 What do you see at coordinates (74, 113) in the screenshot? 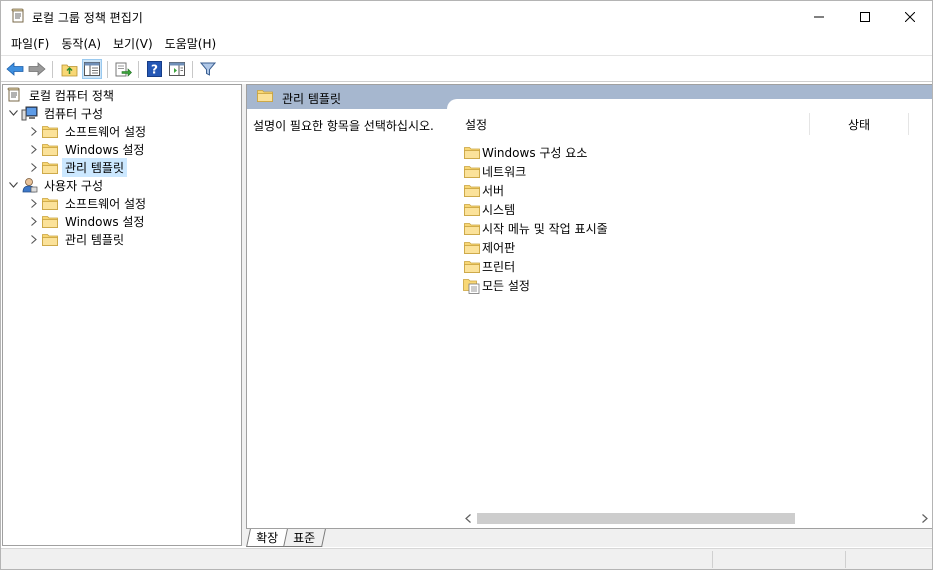
I see `tree-item-label: 컴퓨터 구성` at bounding box center [74, 113].